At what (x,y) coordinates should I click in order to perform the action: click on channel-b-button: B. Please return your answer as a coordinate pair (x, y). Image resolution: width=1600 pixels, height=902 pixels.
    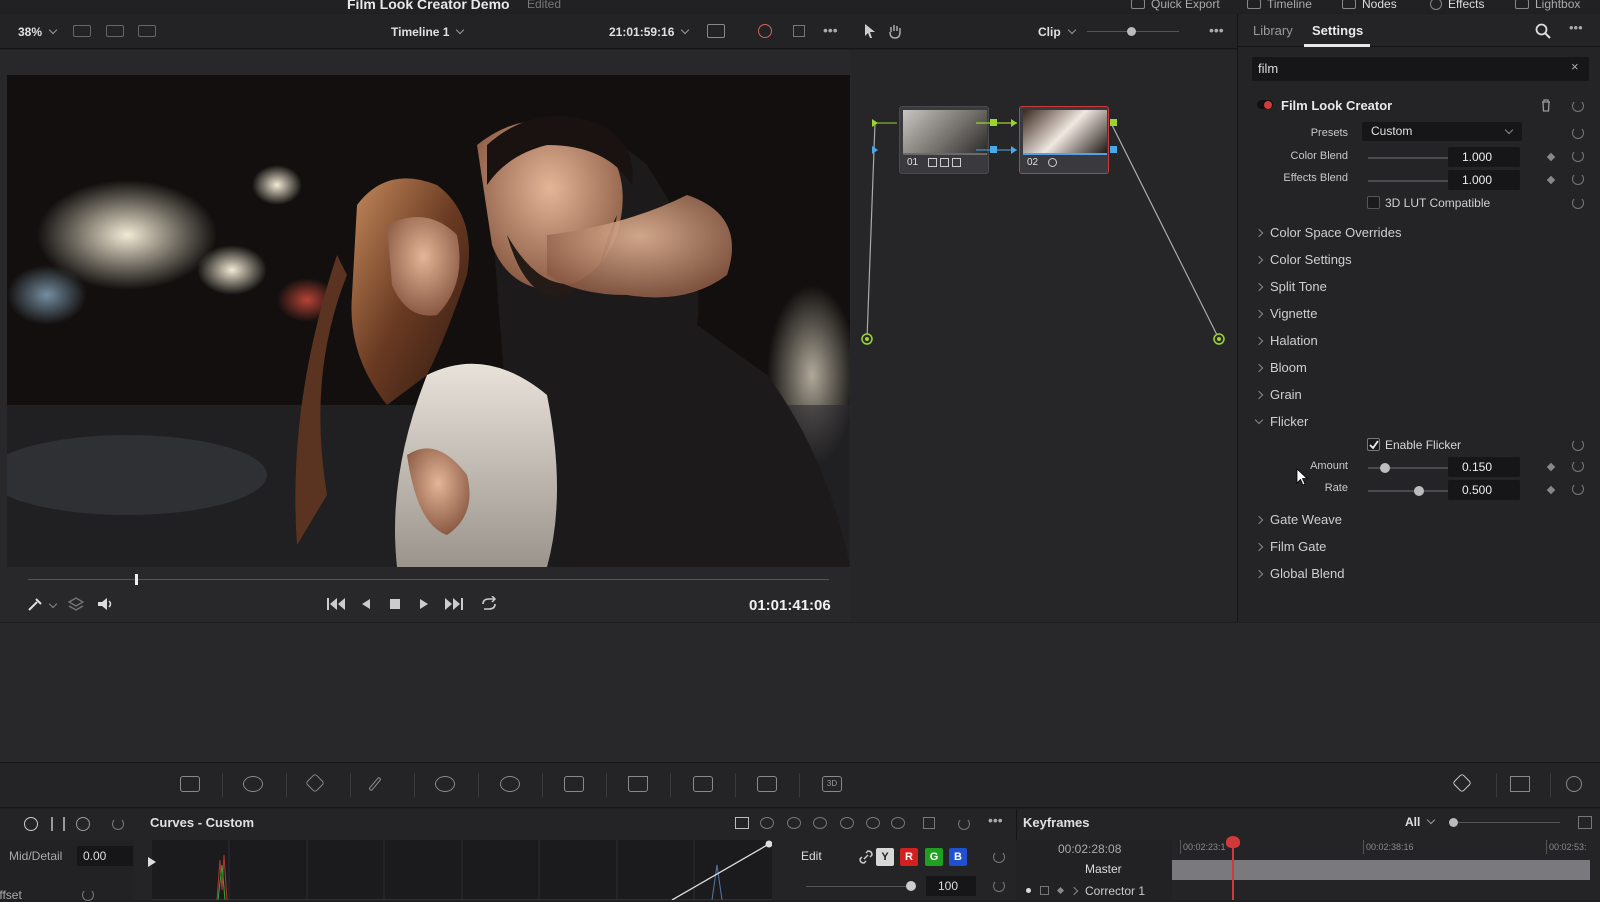
    Looking at the image, I should click on (958, 857).